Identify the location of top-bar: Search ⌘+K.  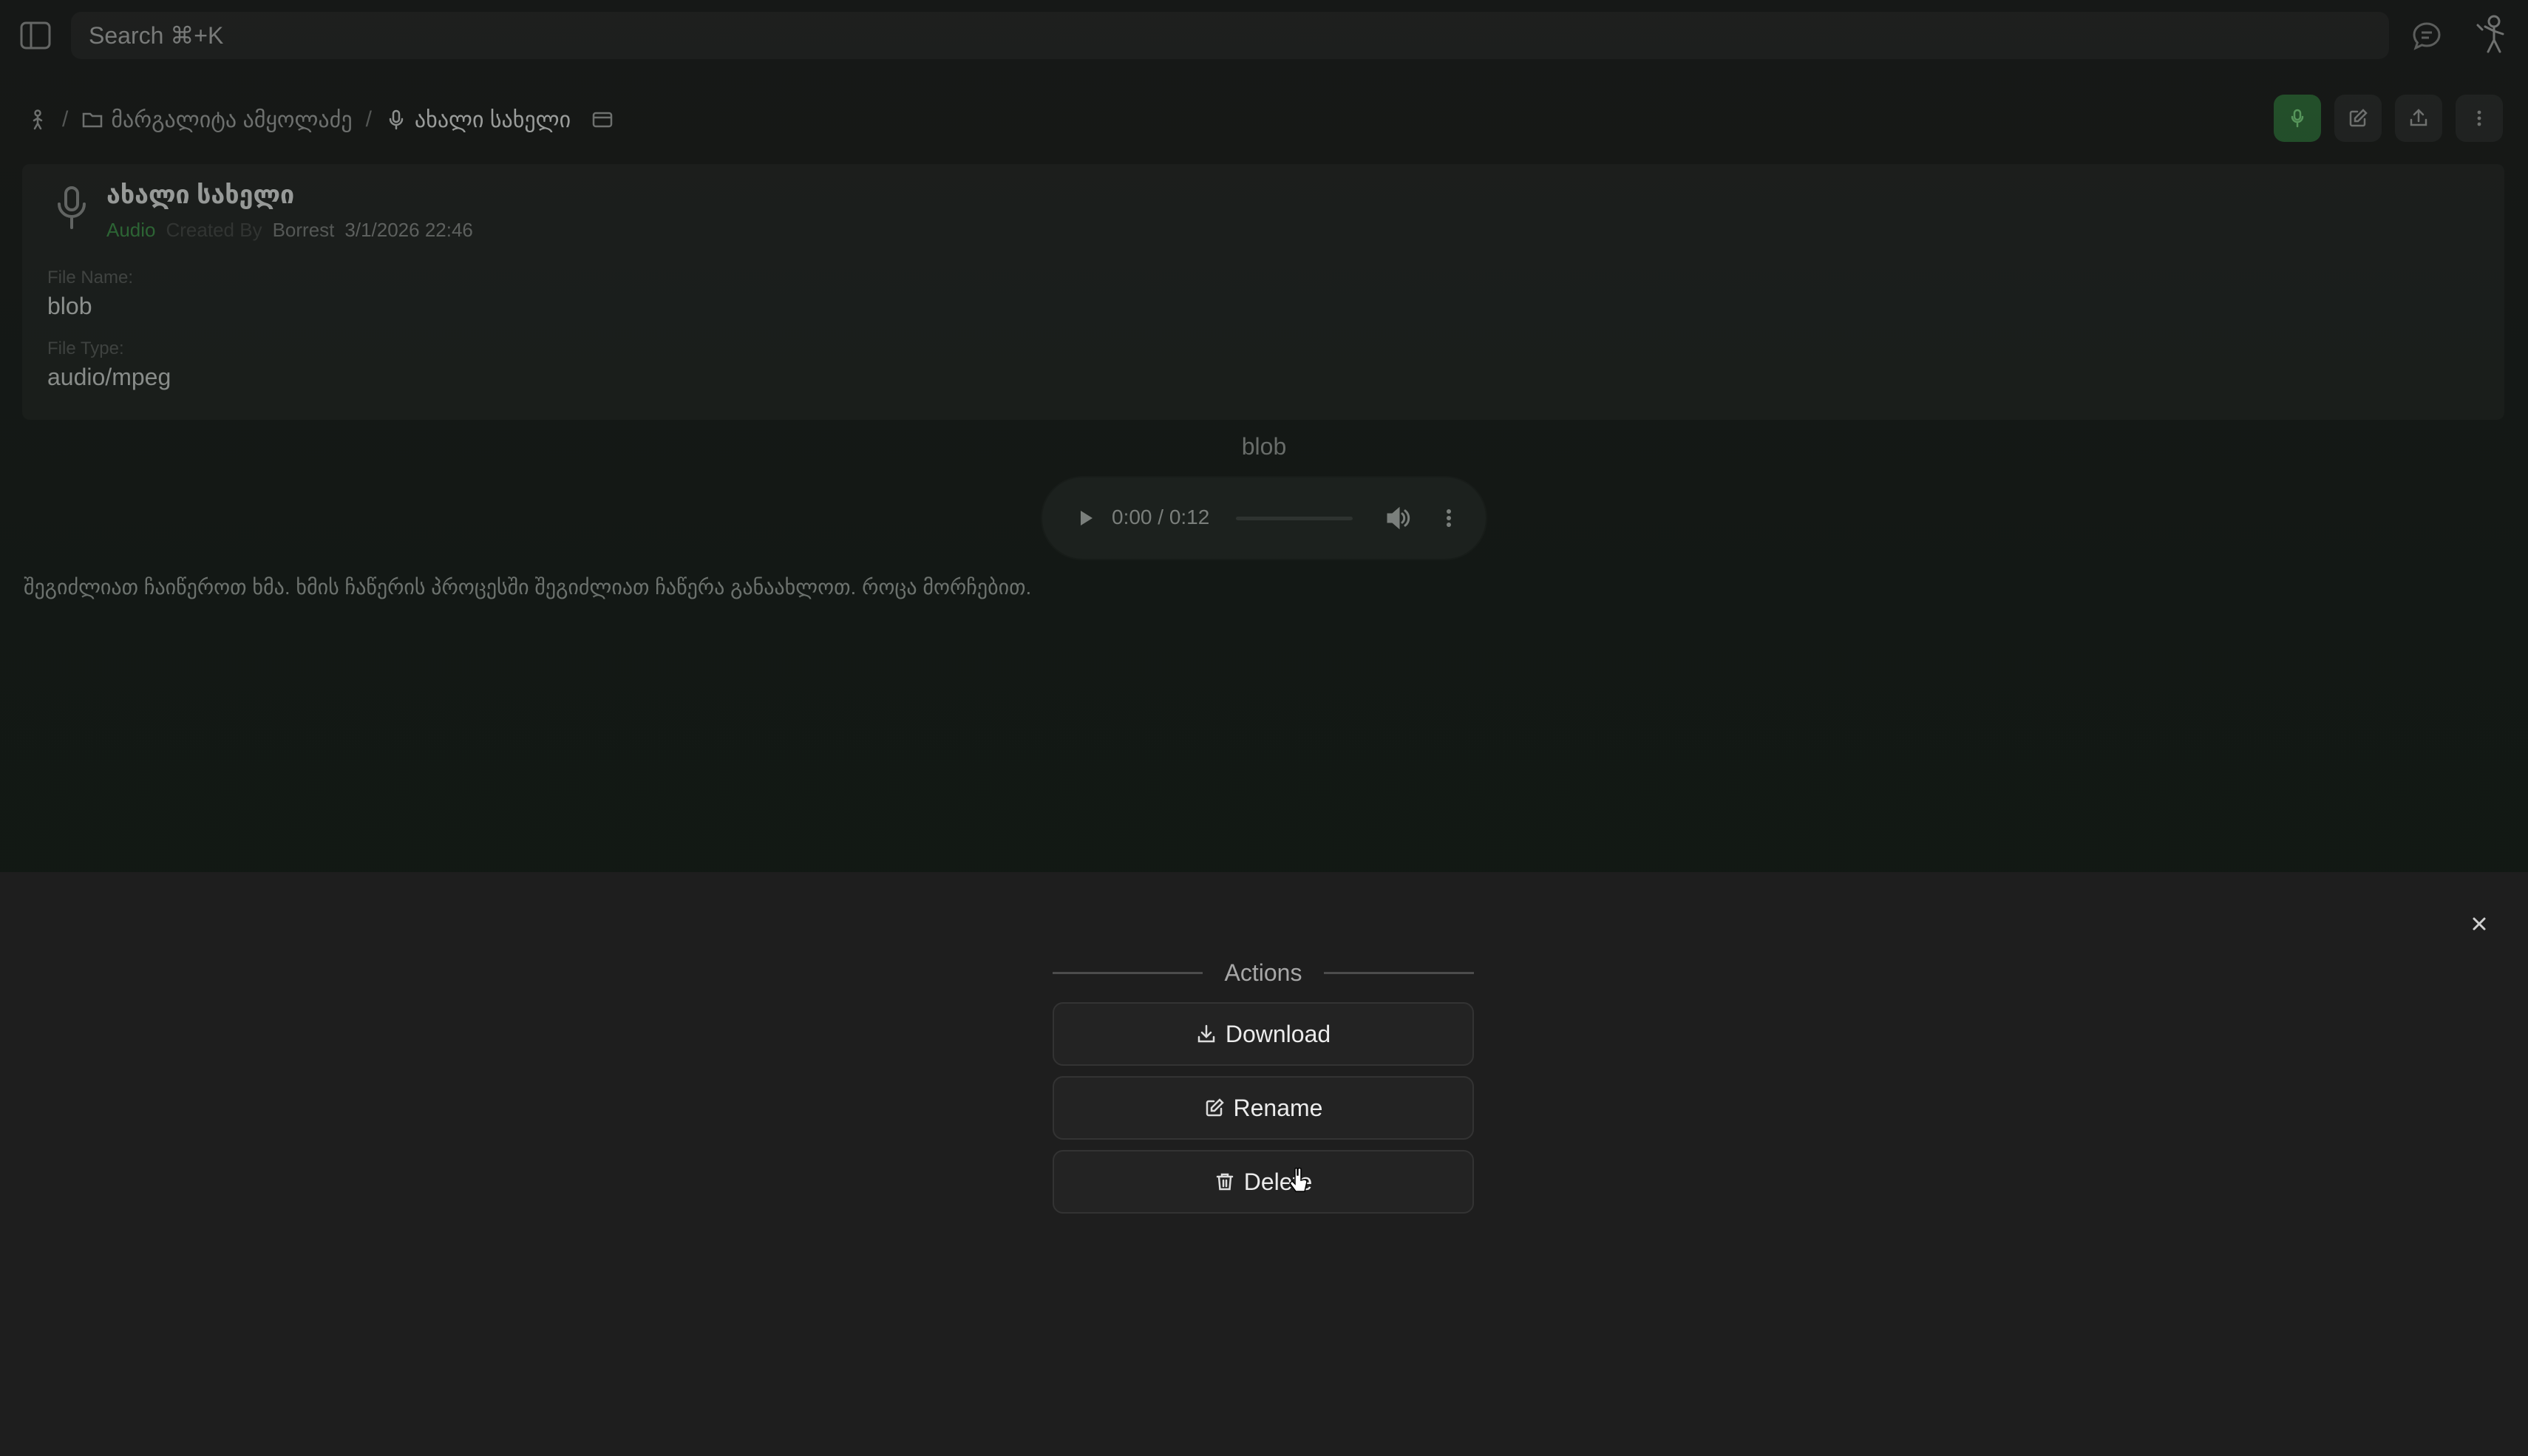
(1264, 35).